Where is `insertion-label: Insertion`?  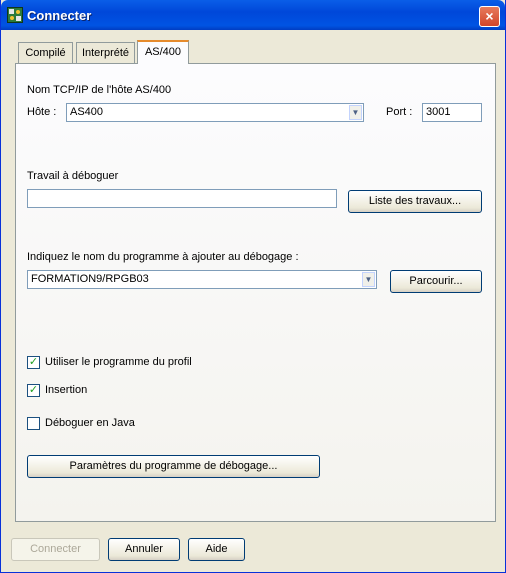
insertion-label: Insertion is located at coordinates (66, 390).